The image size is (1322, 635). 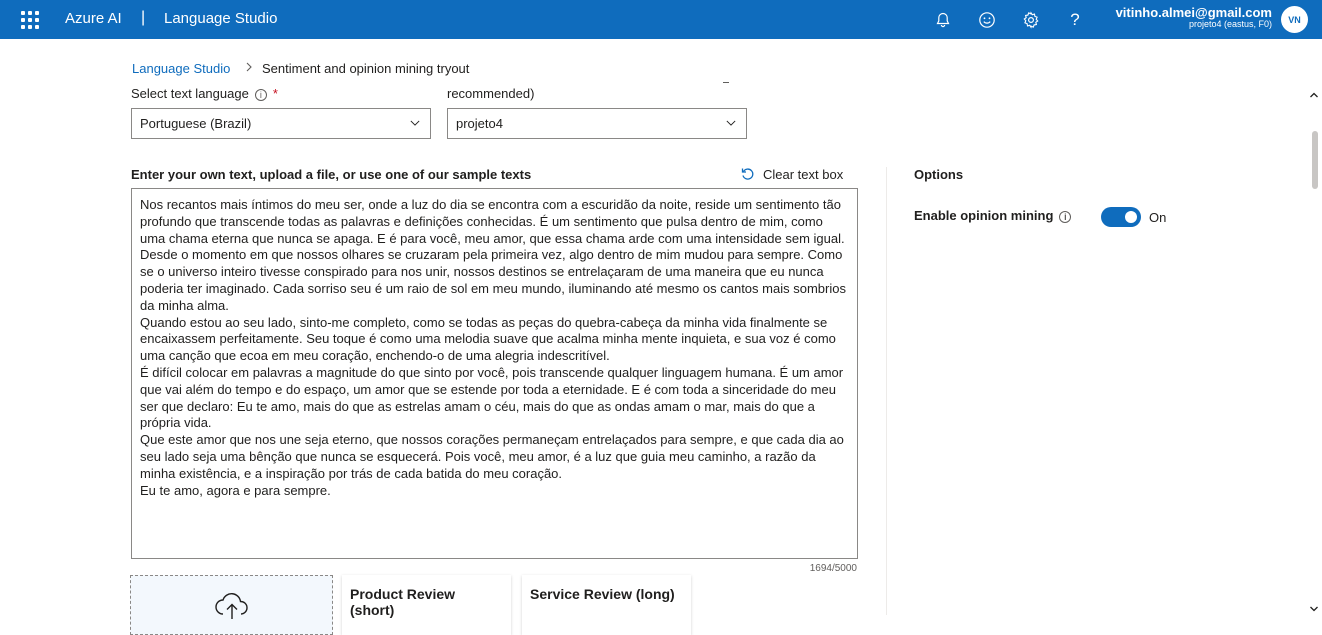 I want to click on smiley-icon, so click(x=987, y=20).